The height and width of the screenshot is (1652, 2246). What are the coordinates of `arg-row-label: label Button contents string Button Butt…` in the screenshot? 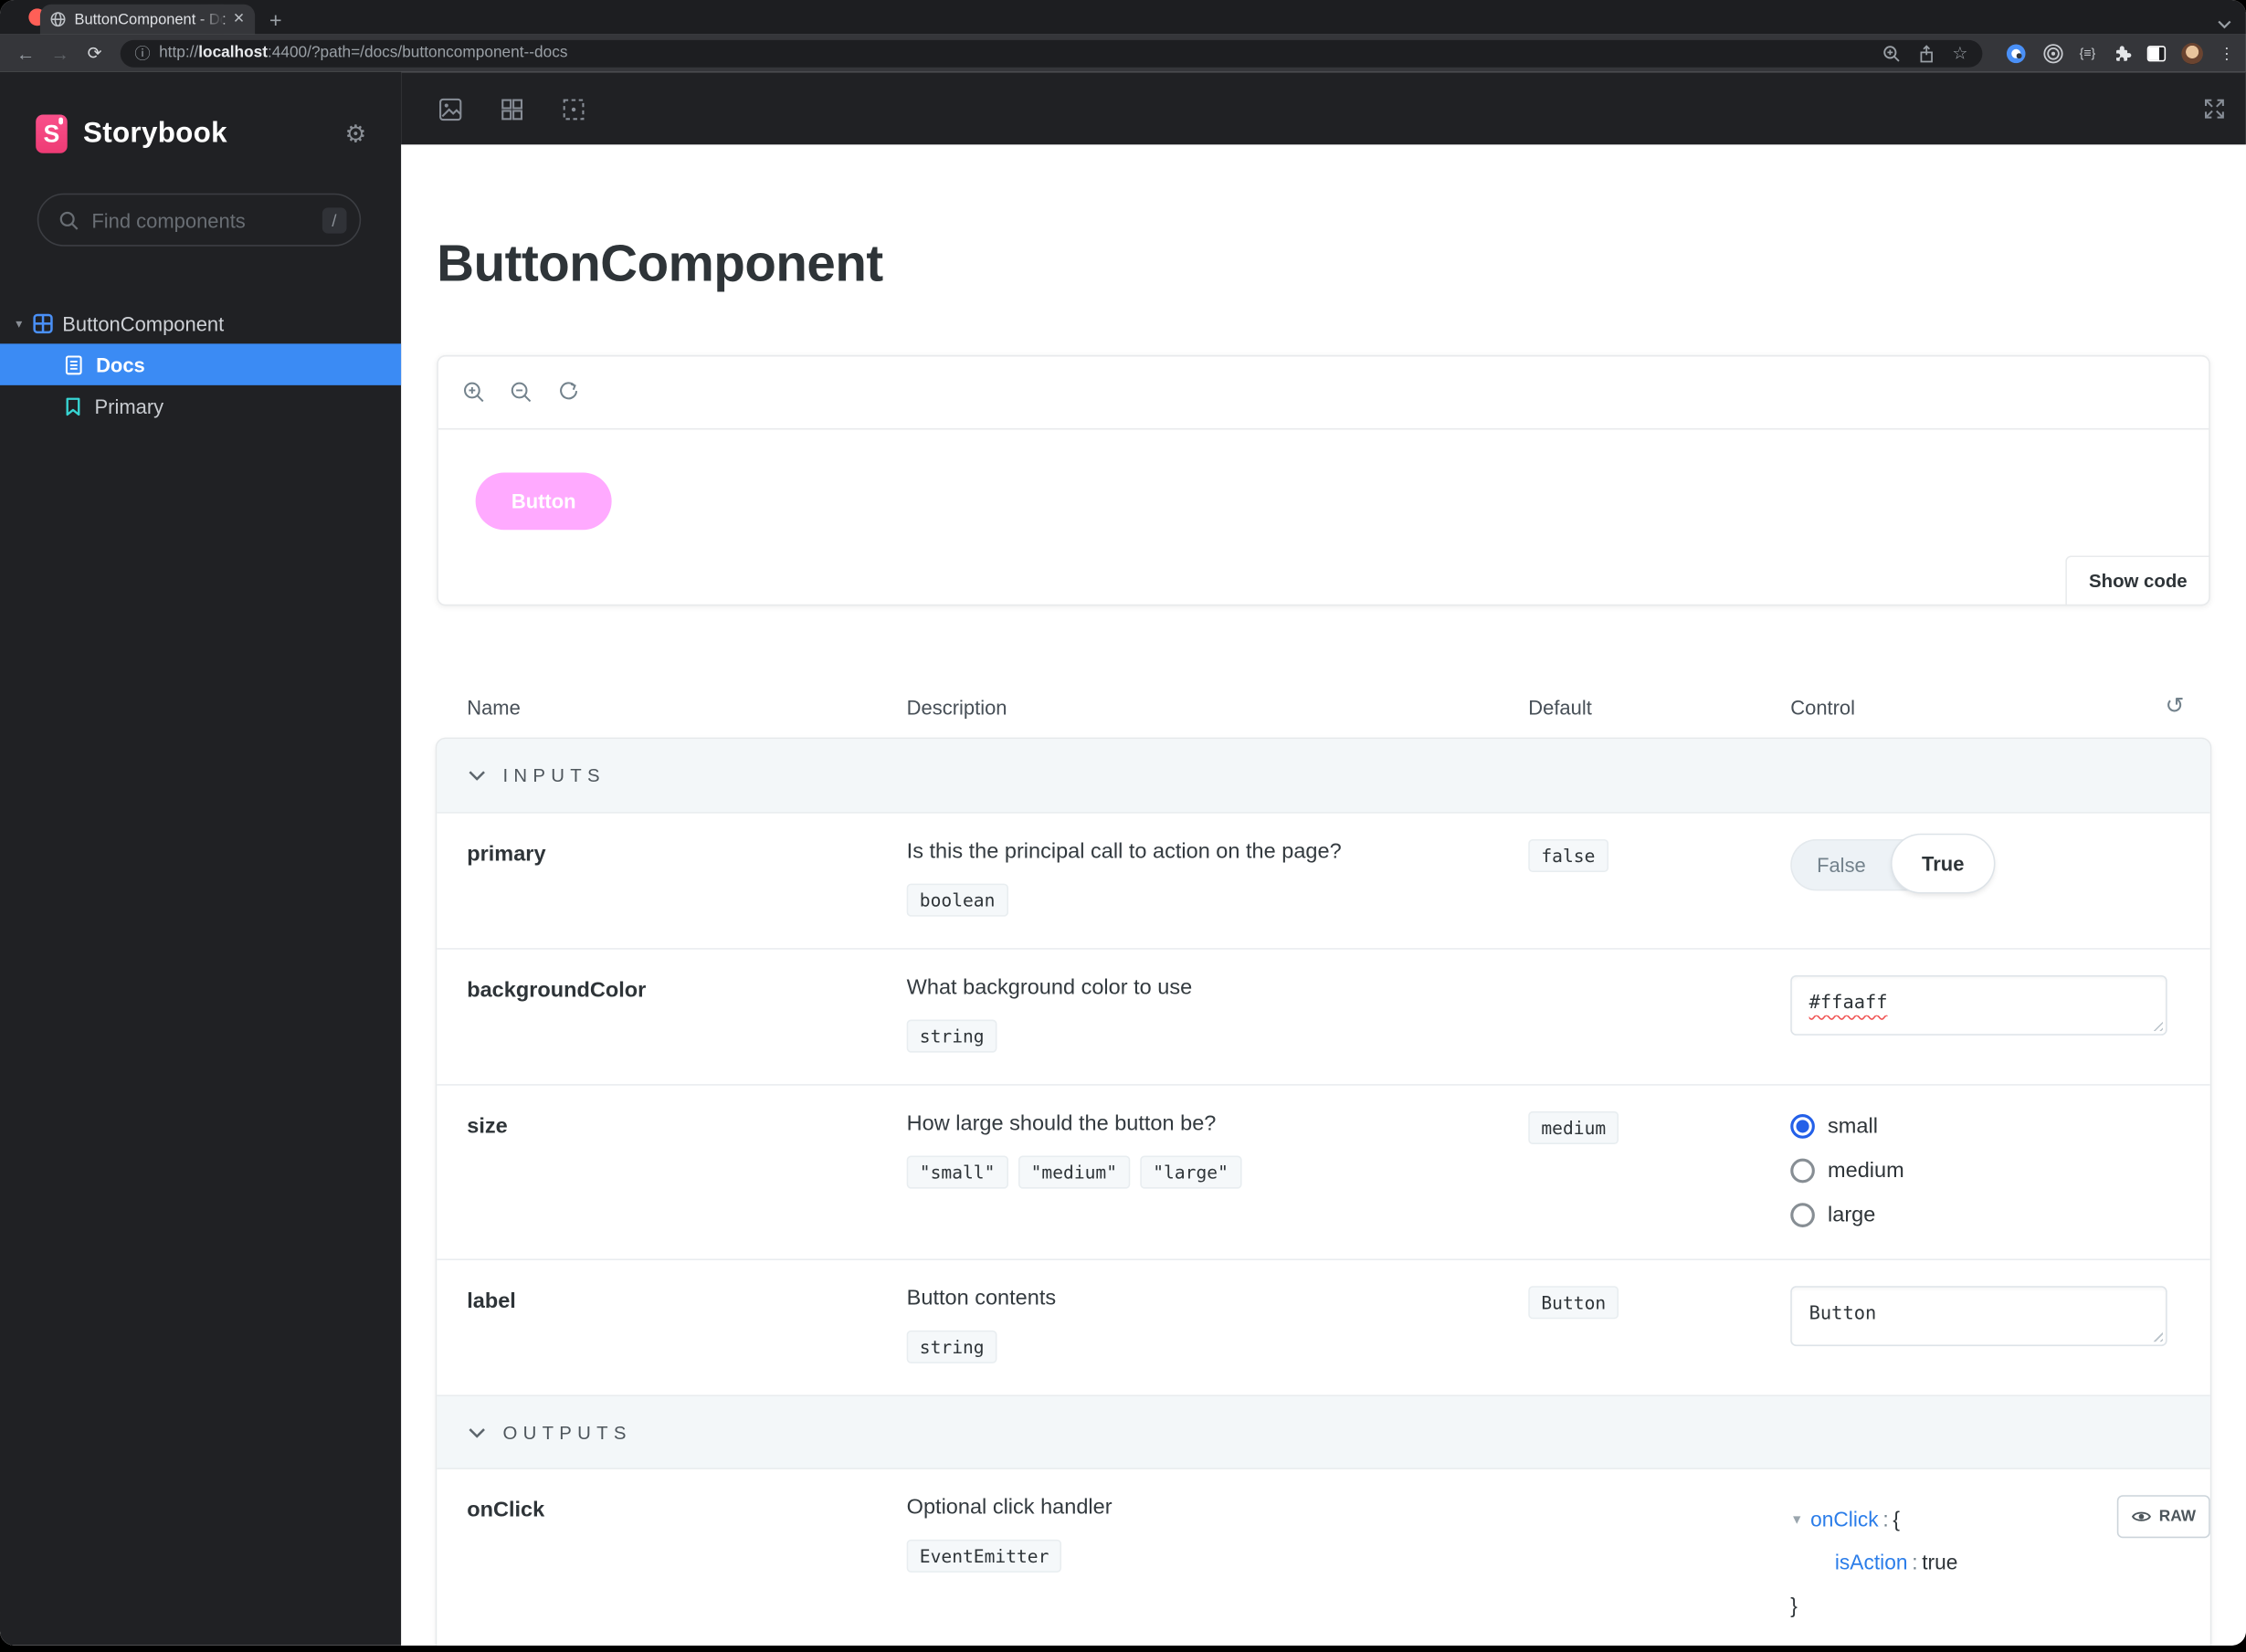 It's located at (1323, 1326).